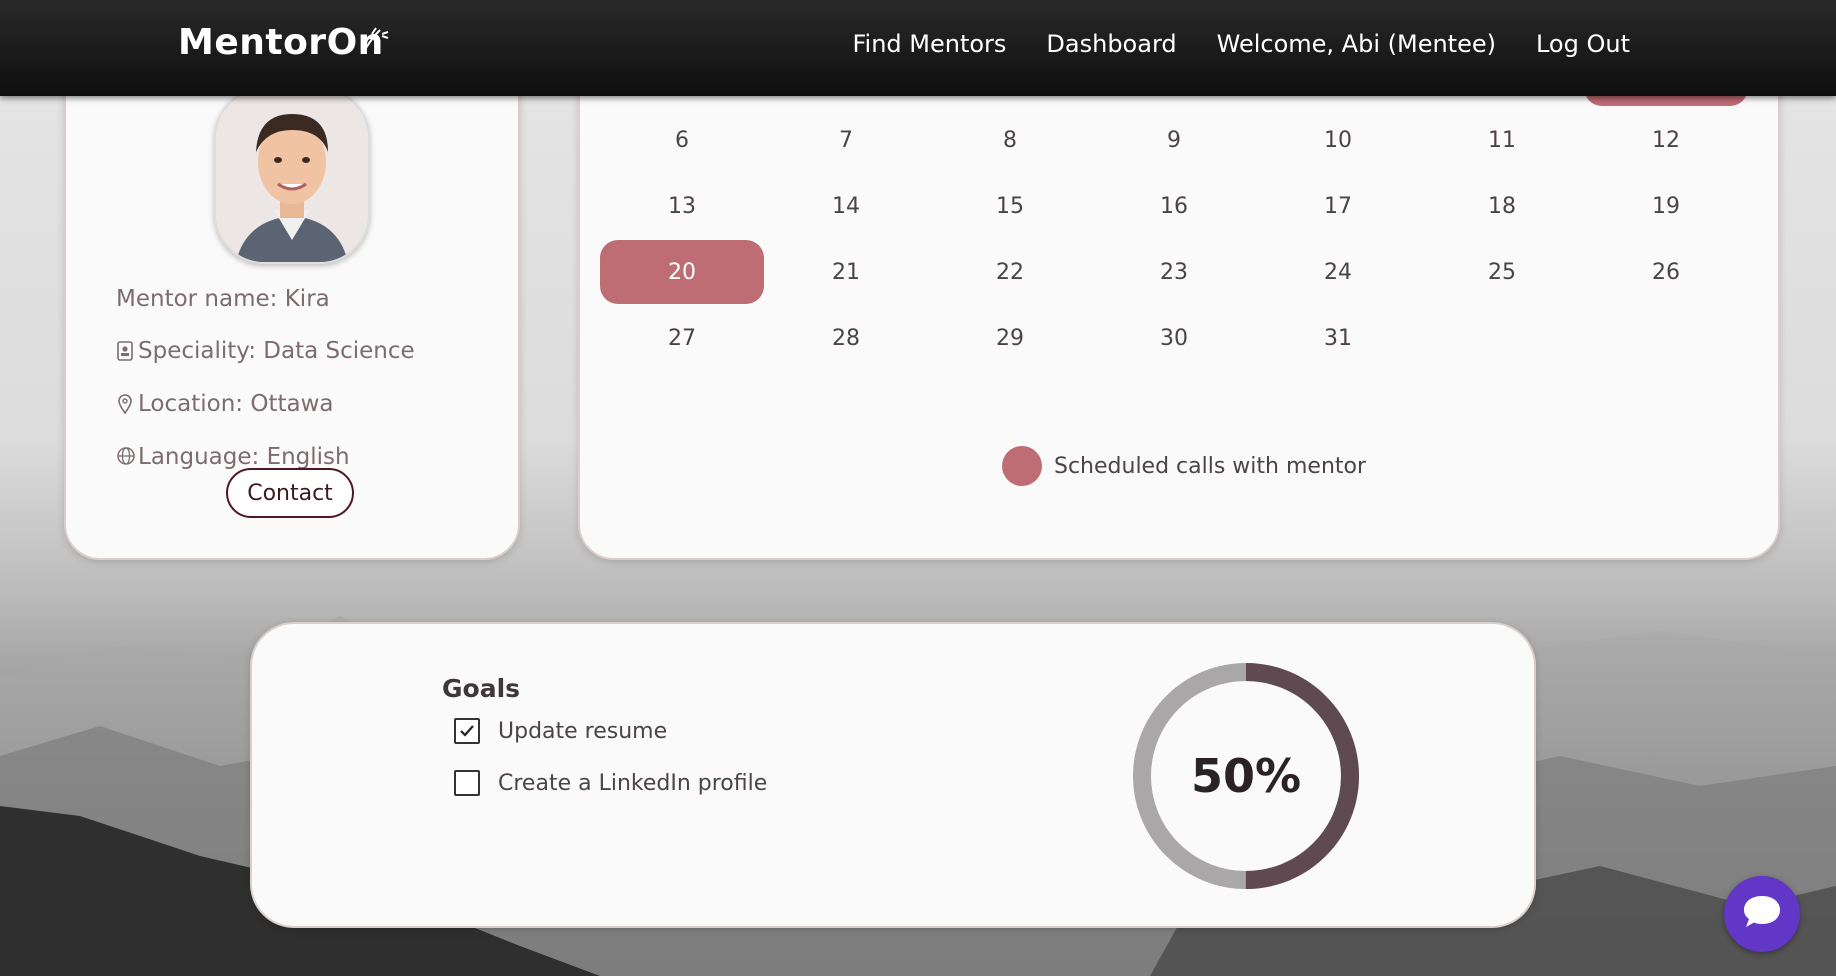 The height and width of the screenshot is (976, 1836). What do you see at coordinates (467, 731) in the screenshot?
I see `goal-checkbox-checked` at bounding box center [467, 731].